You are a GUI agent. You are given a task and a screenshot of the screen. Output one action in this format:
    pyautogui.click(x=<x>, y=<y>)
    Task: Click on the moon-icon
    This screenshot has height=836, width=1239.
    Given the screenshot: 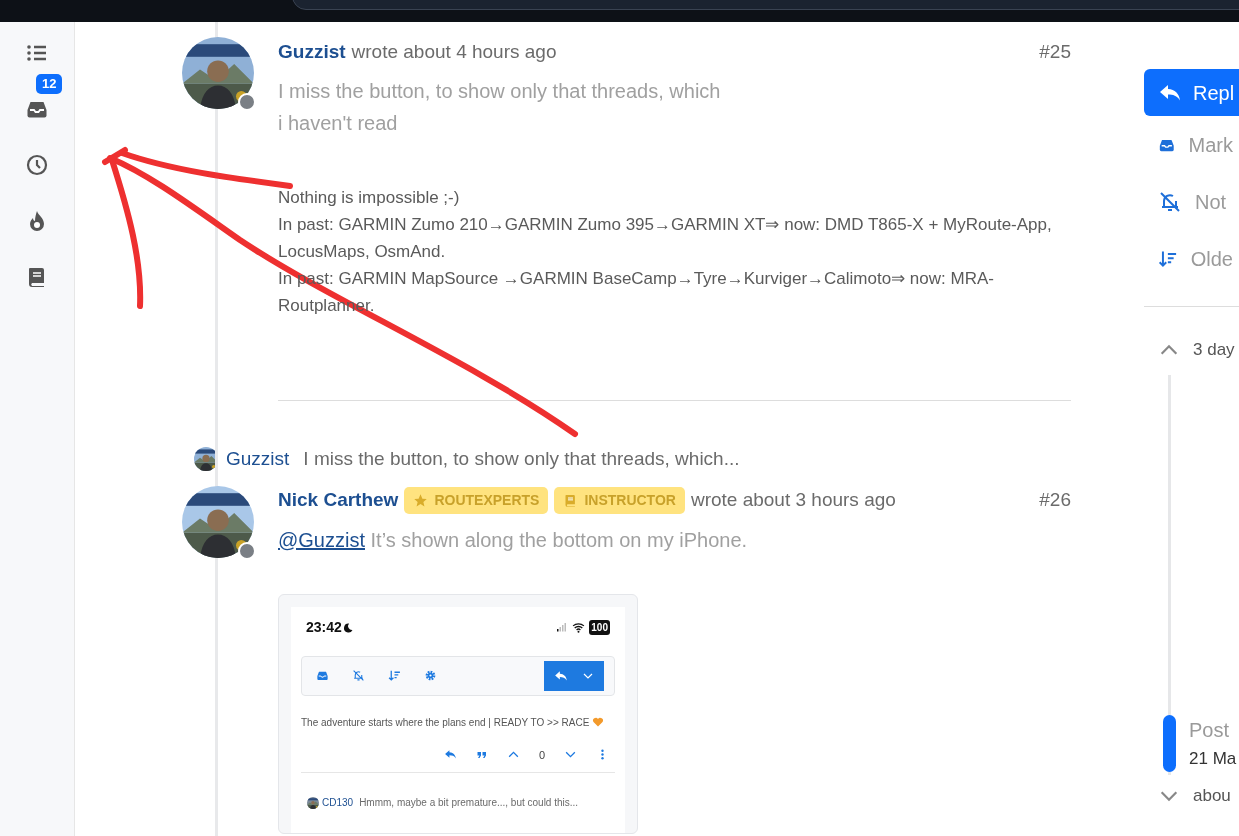 What is the action you would take?
    pyautogui.click(x=347, y=627)
    